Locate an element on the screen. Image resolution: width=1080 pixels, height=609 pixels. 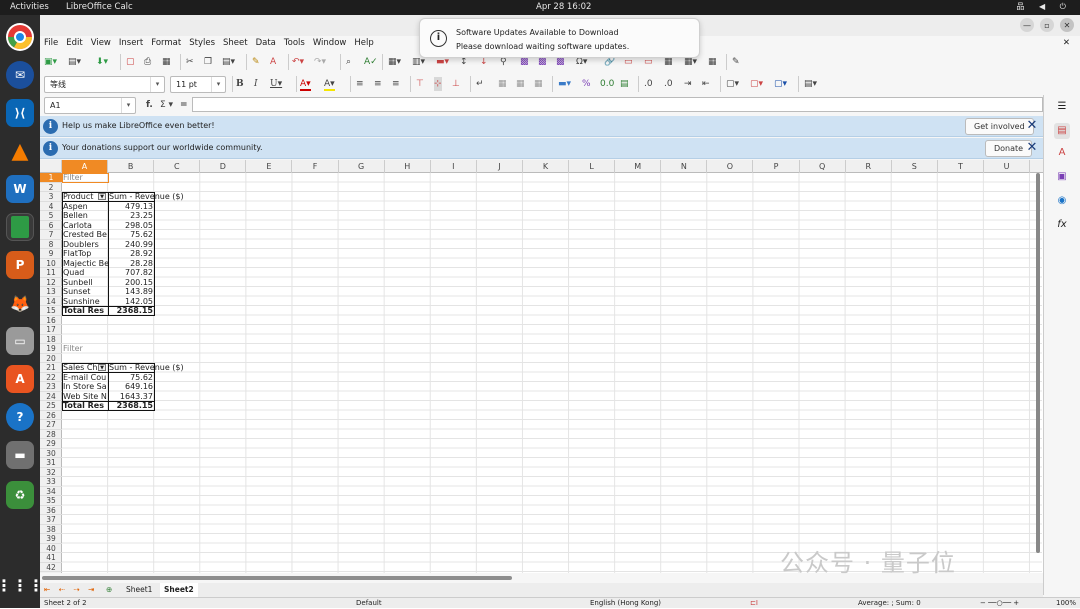
open-icon: ▤▾ is located at coordinates (74, 62).